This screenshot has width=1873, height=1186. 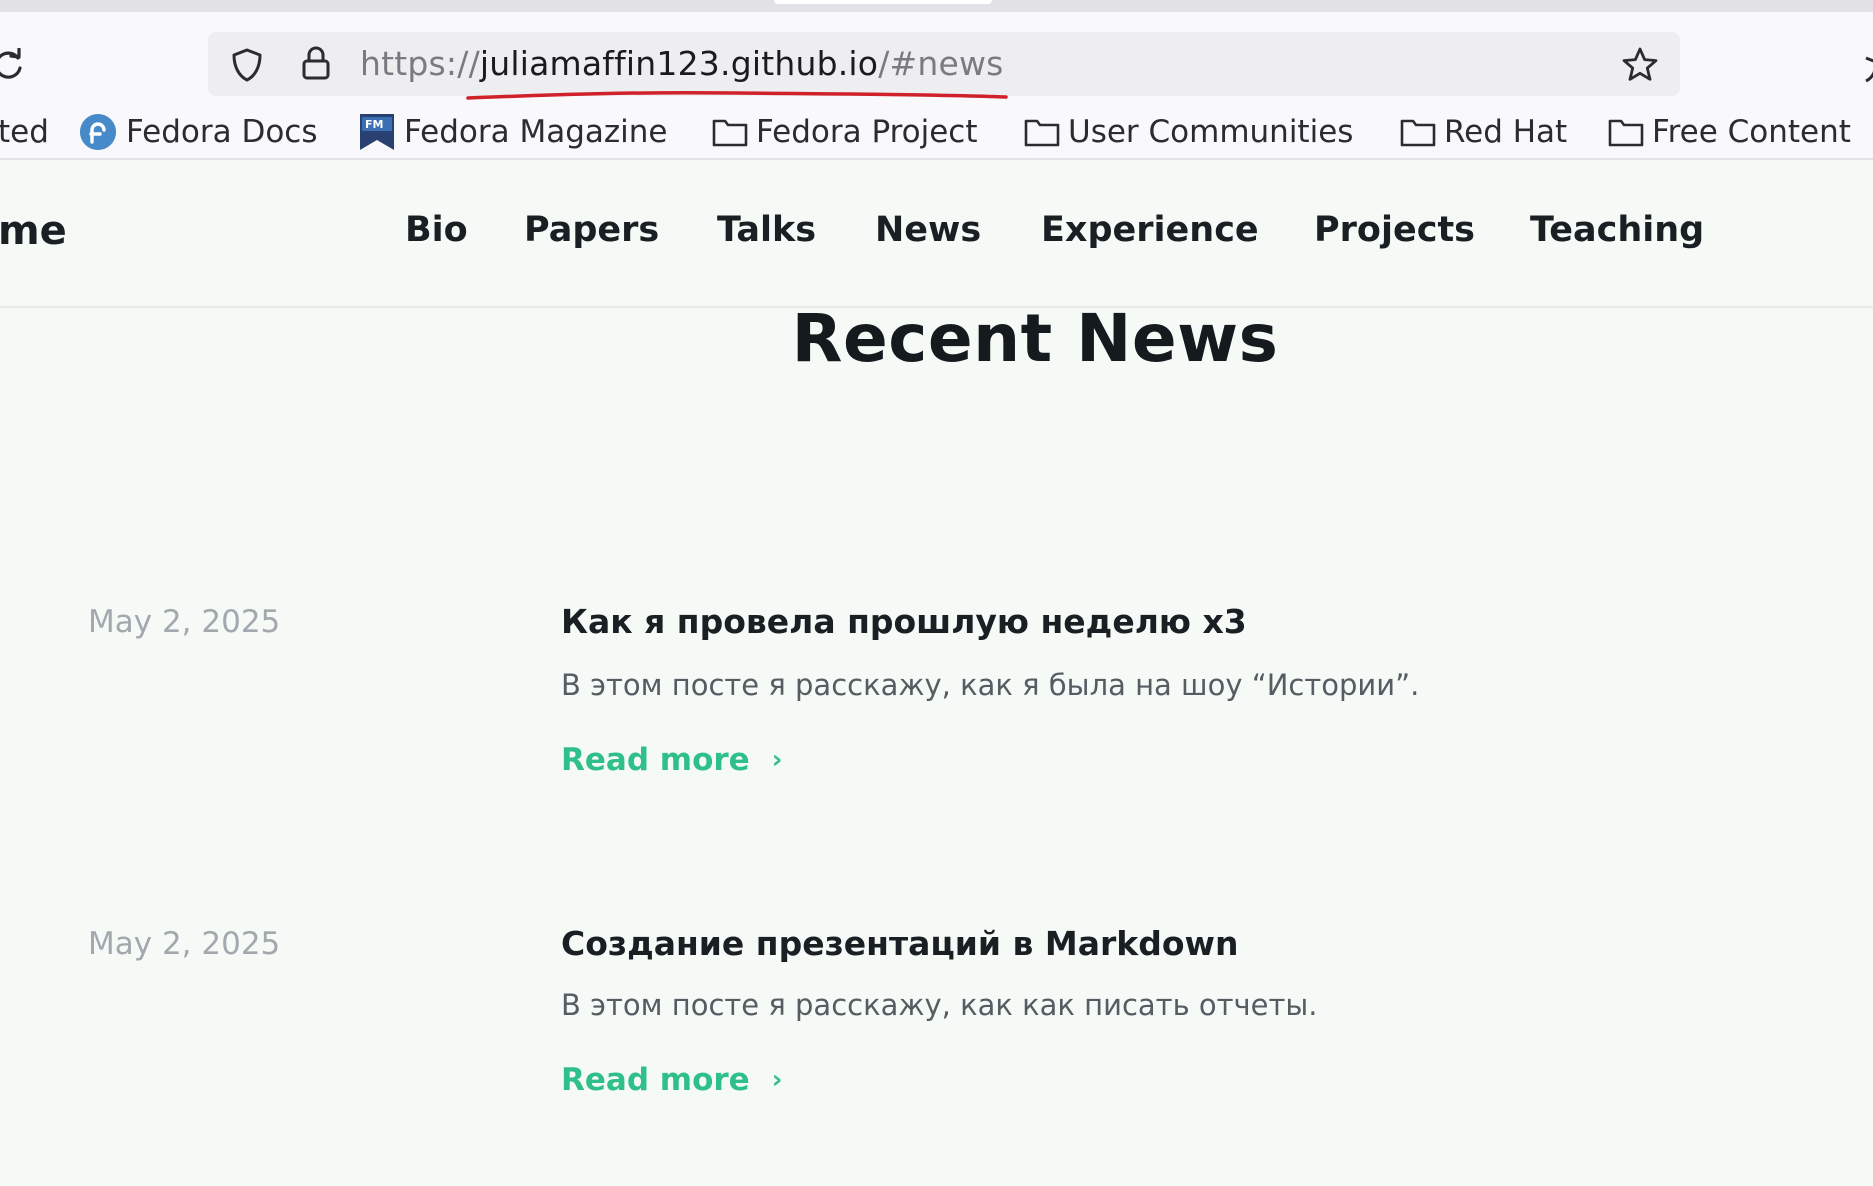 What do you see at coordinates (883, 2) in the screenshot?
I see `active-tab-edge` at bounding box center [883, 2].